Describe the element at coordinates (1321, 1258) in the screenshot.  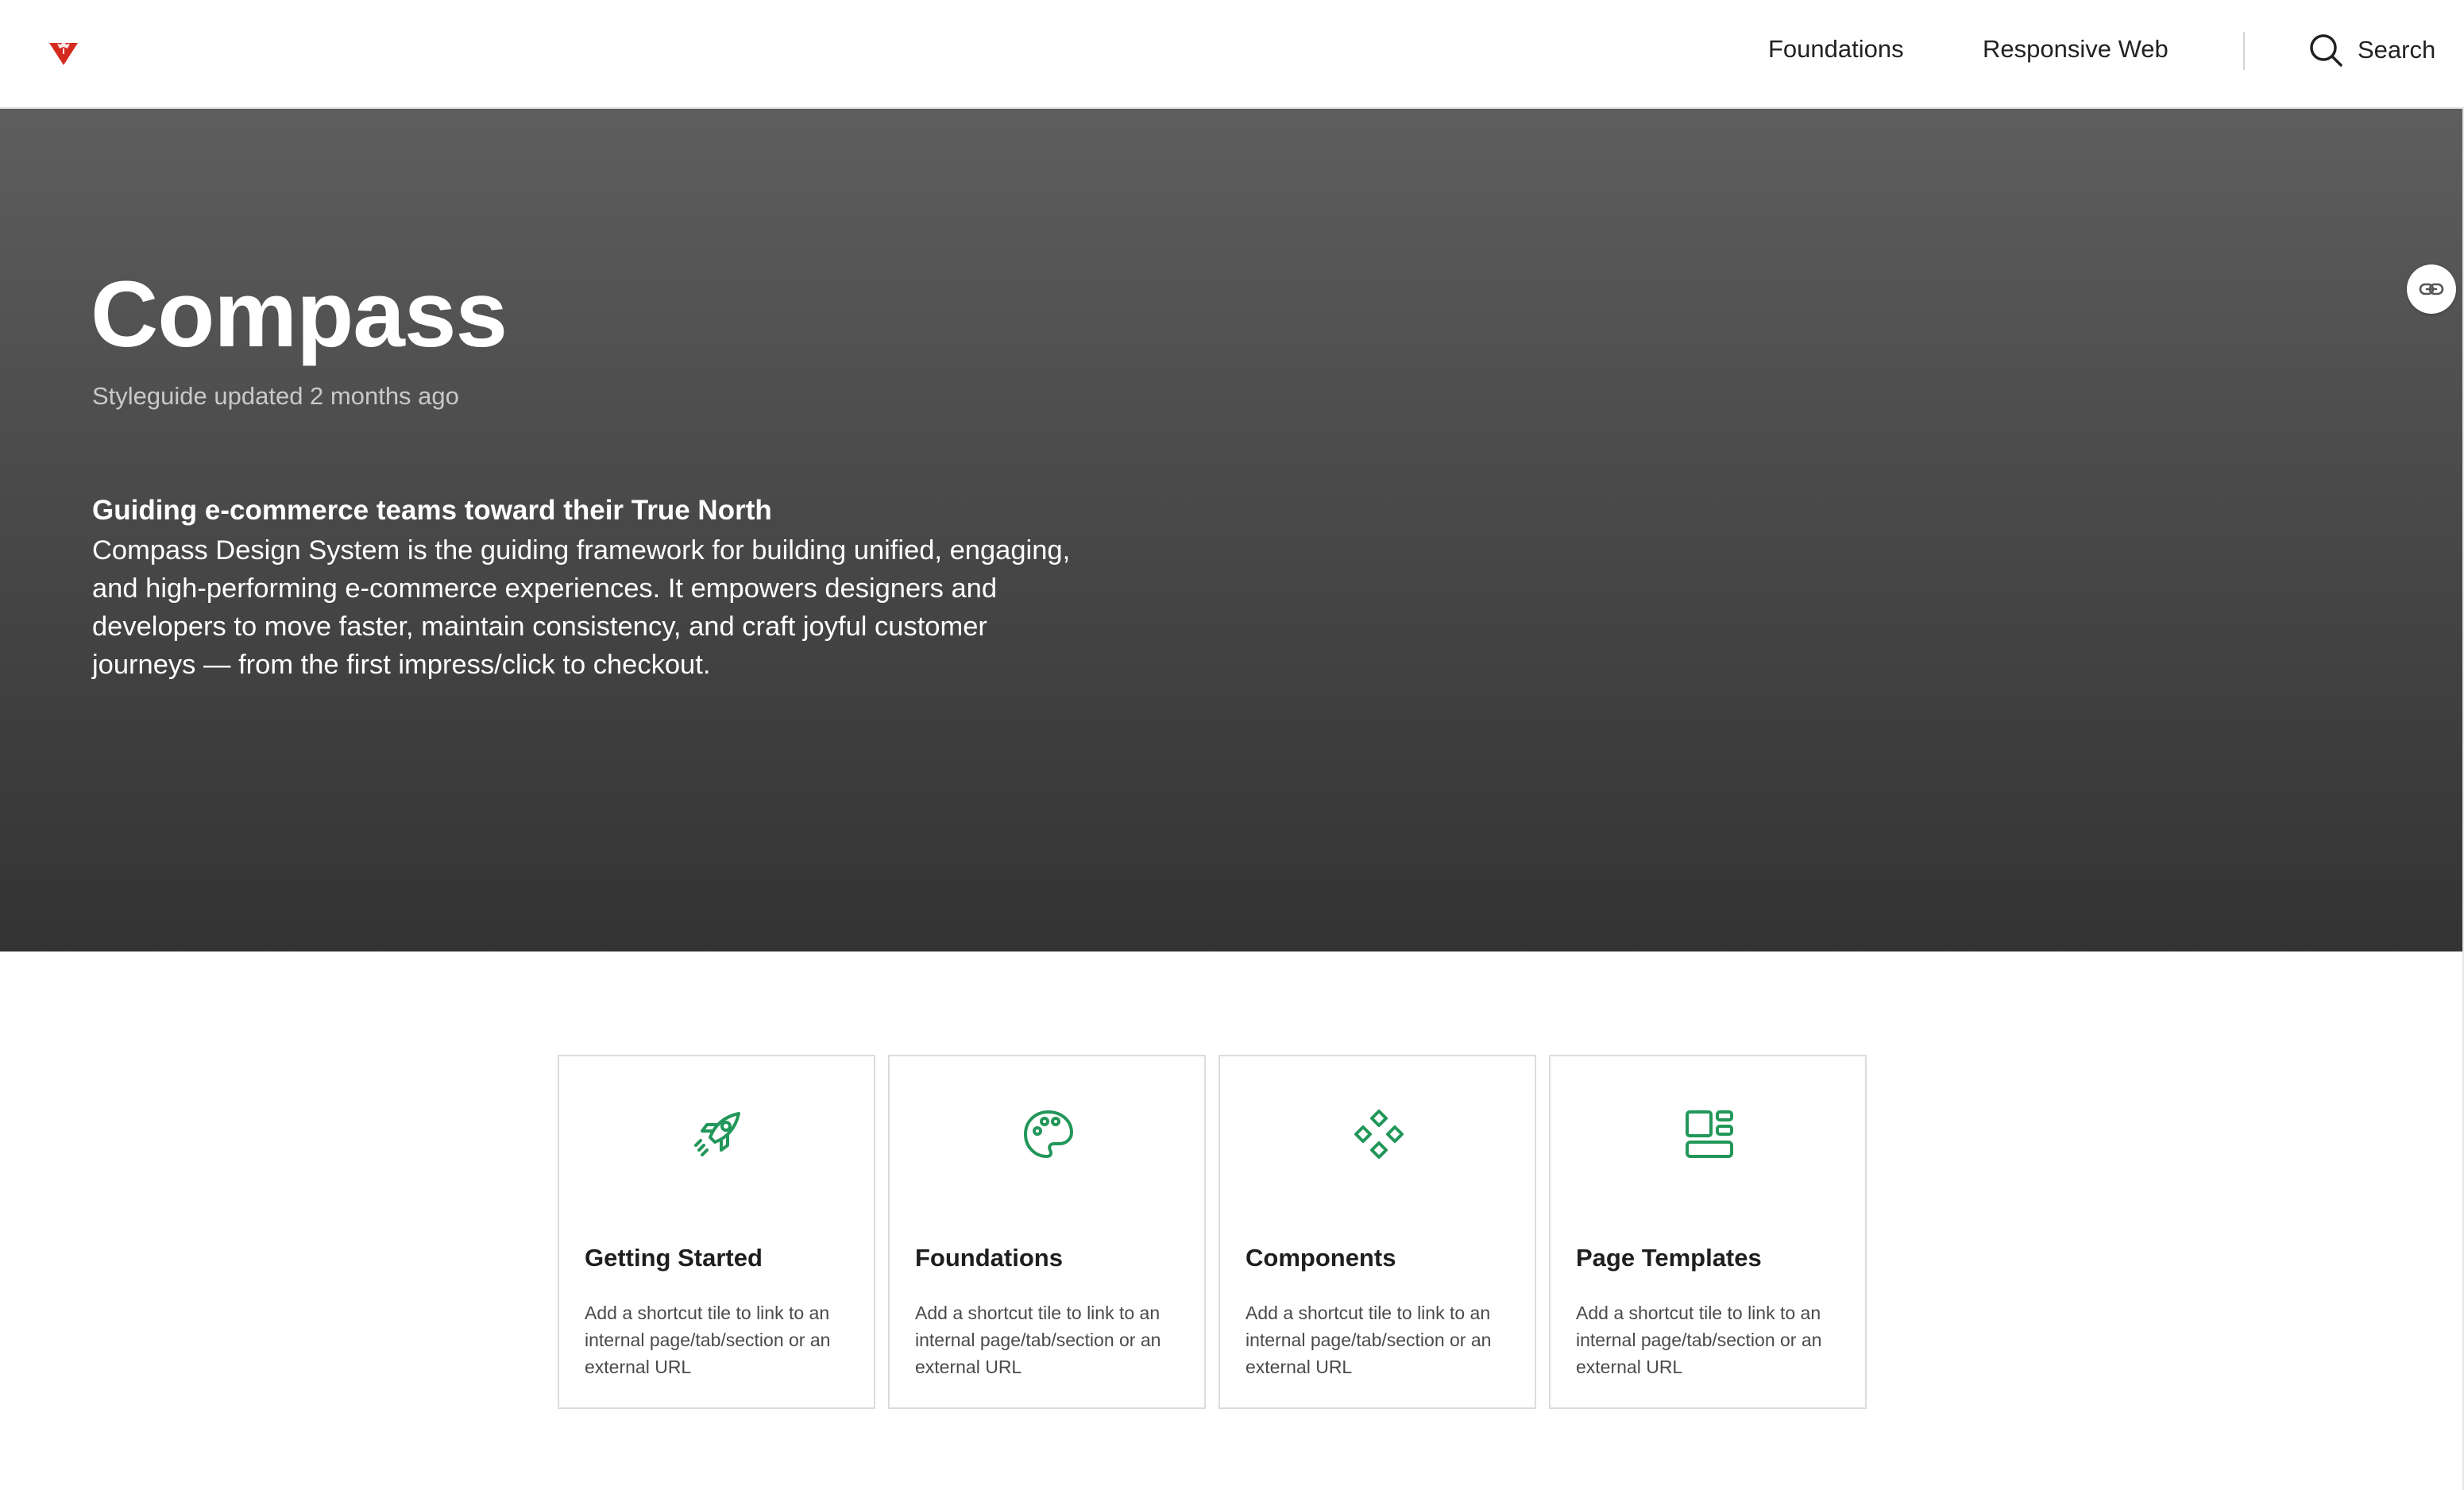
I see `tile-title: Components` at that location.